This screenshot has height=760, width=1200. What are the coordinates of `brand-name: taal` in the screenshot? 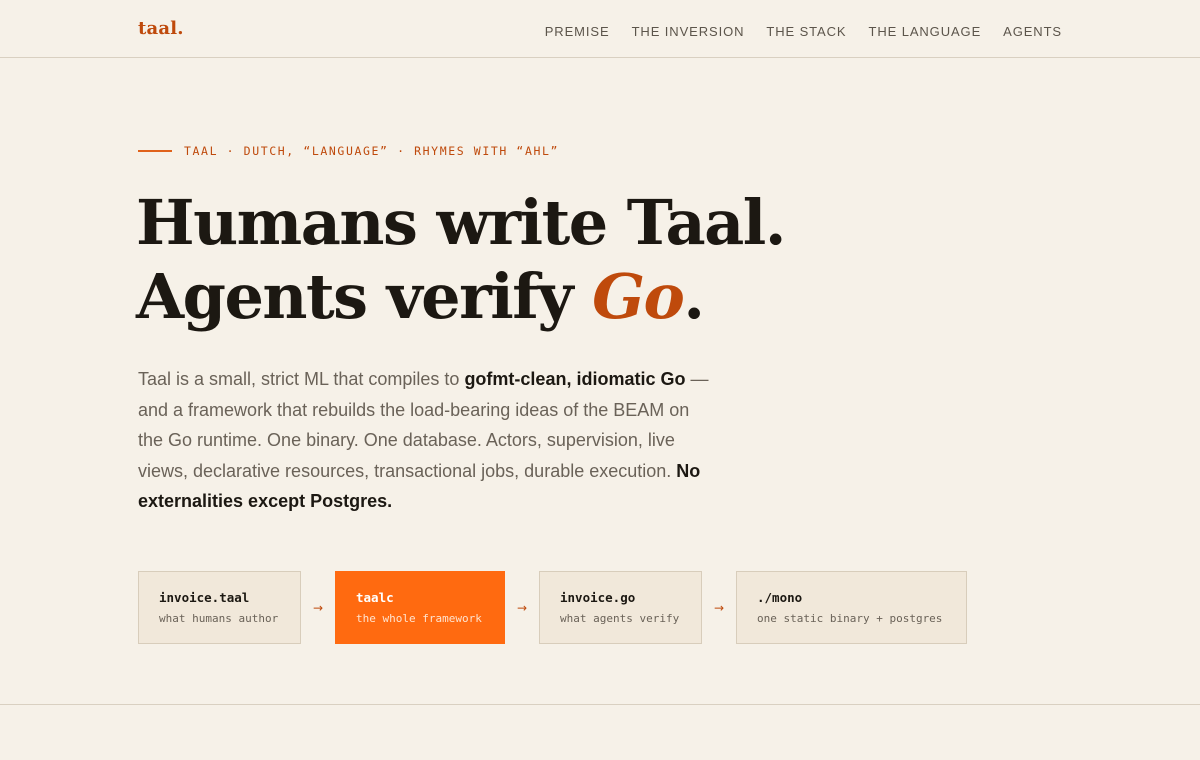 It's located at (158, 28).